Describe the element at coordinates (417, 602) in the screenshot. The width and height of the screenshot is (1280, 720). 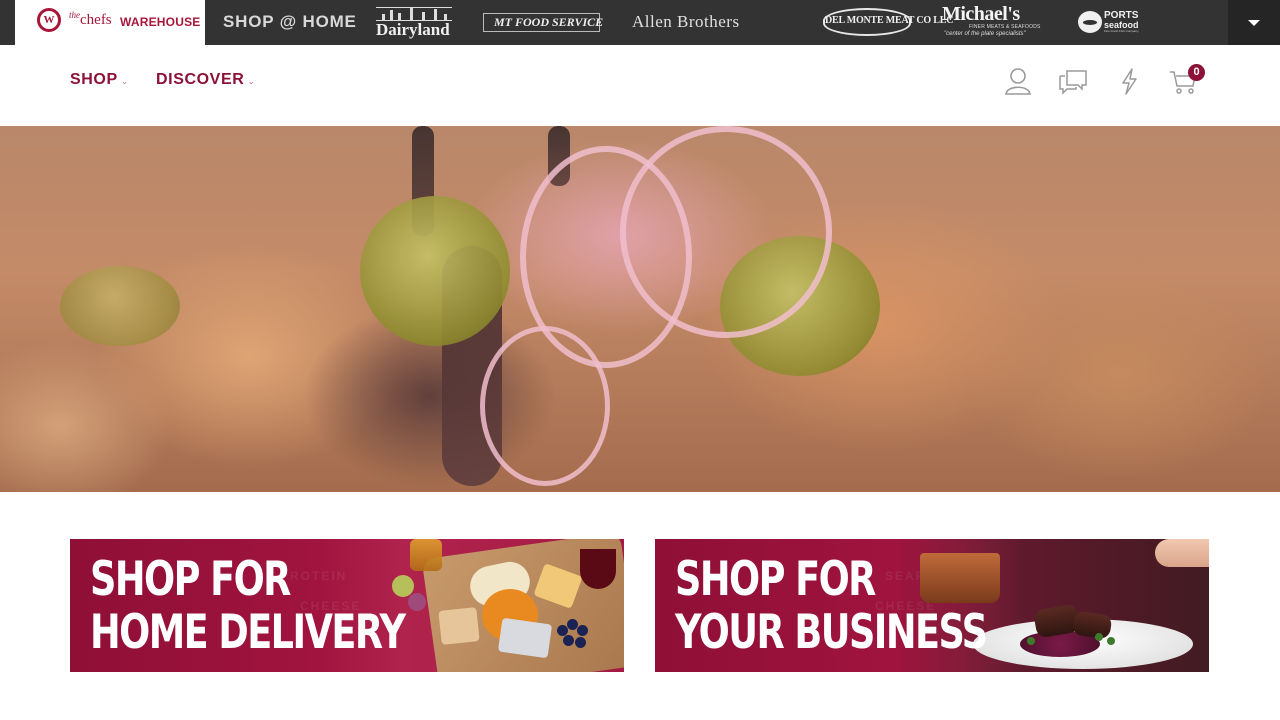
I see `grapes` at that location.